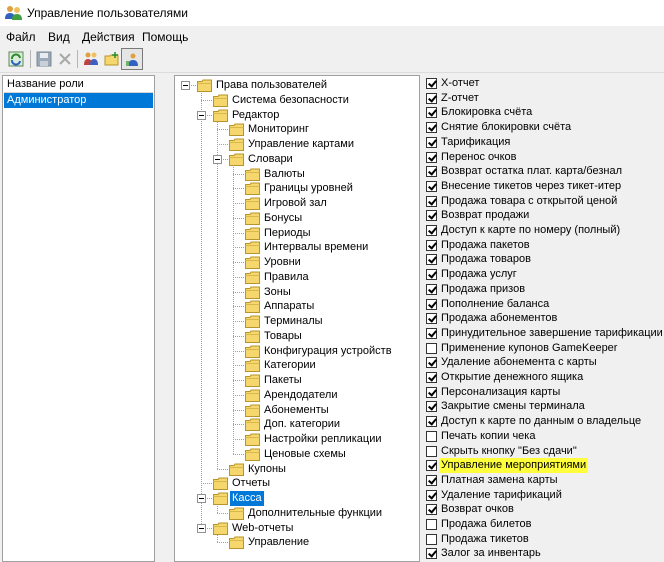  Describe the element at coordinates (332, 13) in the screenshot. I see `title-bar: Управление пользователями` at that location.